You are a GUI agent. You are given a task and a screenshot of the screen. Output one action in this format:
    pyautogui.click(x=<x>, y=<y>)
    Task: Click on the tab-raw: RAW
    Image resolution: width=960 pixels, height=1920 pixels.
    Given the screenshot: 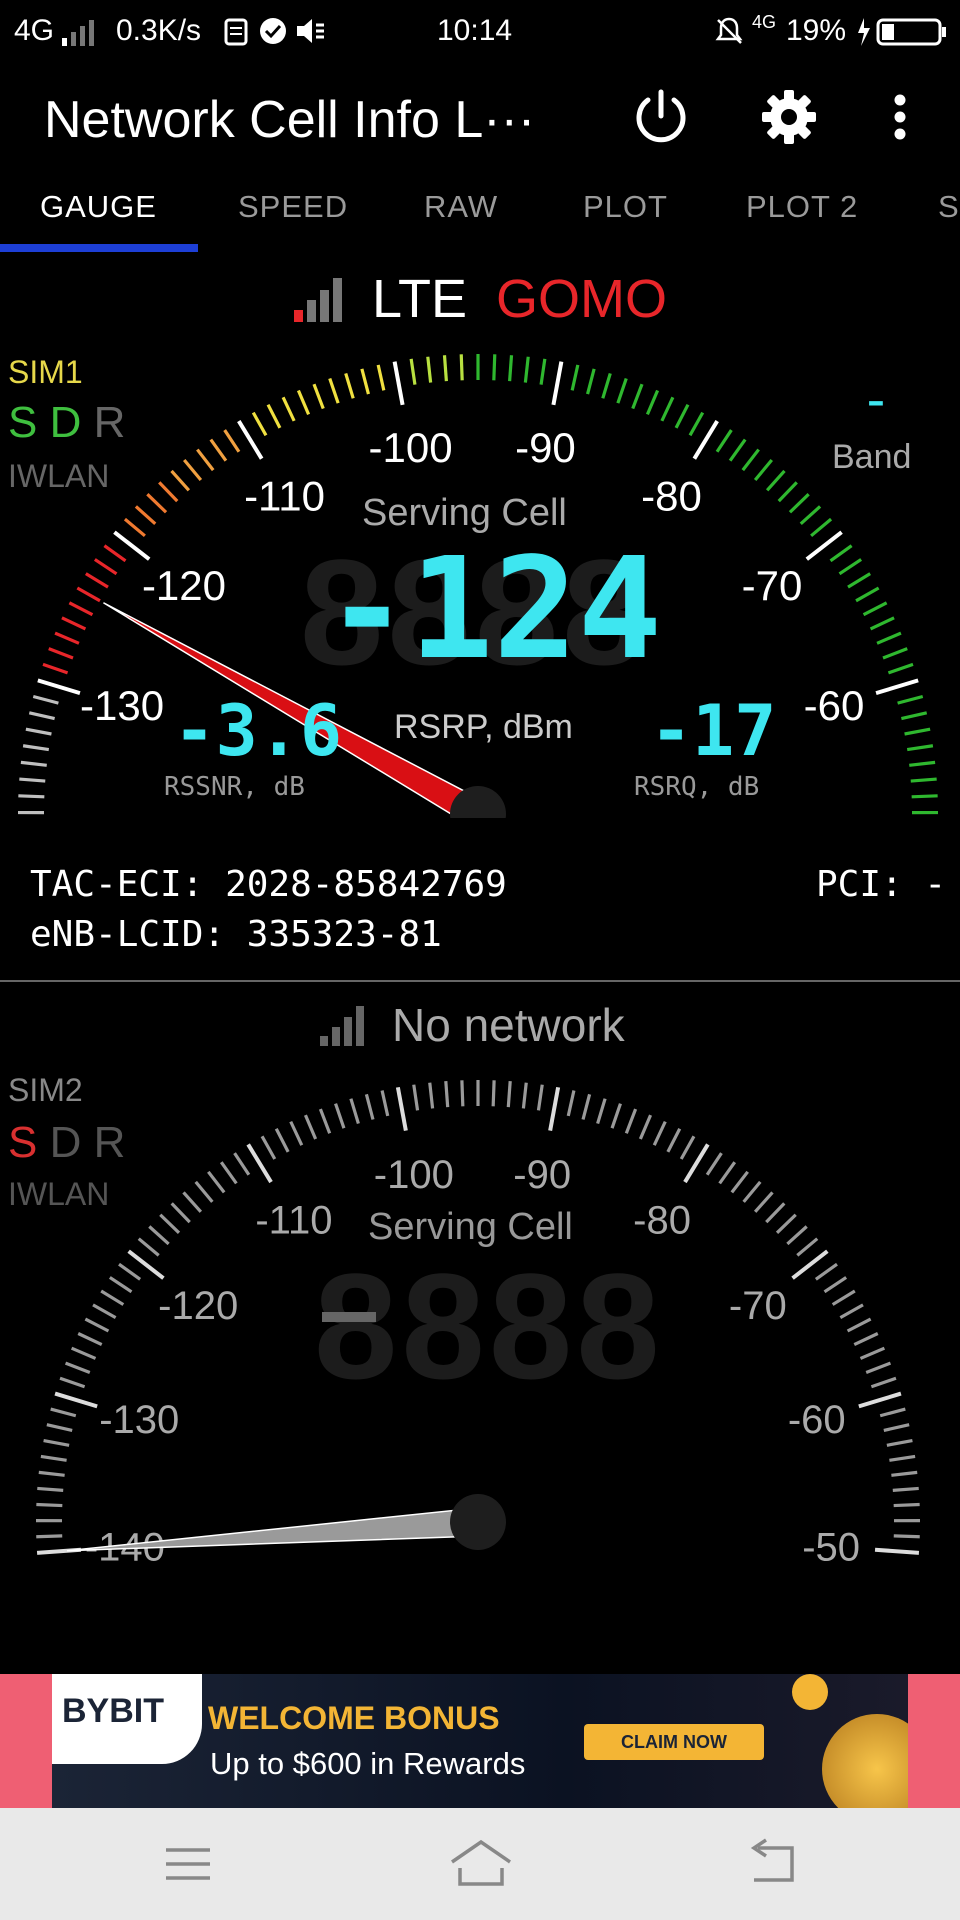 What is the action you would take?
    pyautogui.click(x=461, y=218)
    